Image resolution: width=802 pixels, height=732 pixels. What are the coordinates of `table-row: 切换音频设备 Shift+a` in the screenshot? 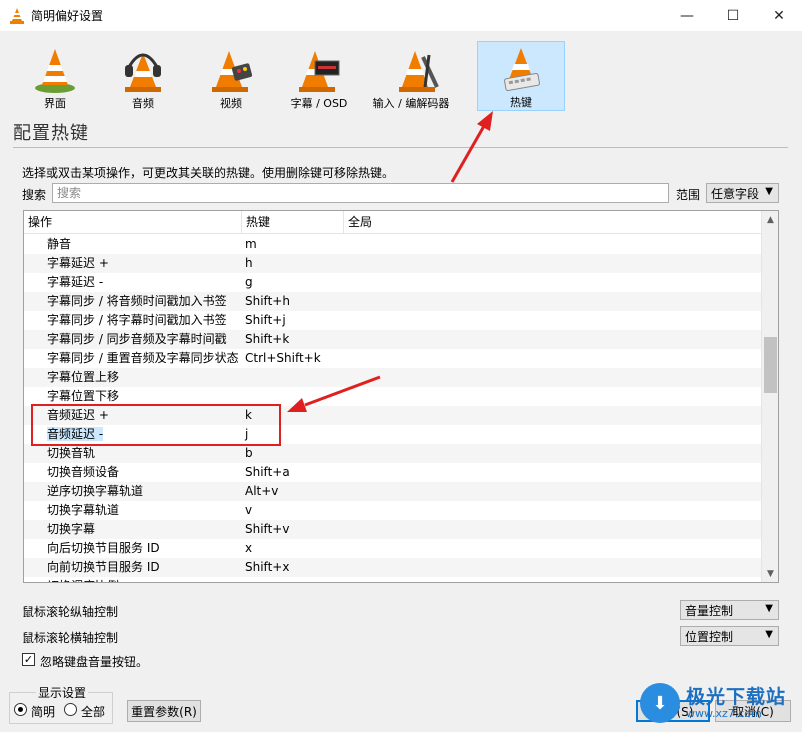 It's located at (393, 472).